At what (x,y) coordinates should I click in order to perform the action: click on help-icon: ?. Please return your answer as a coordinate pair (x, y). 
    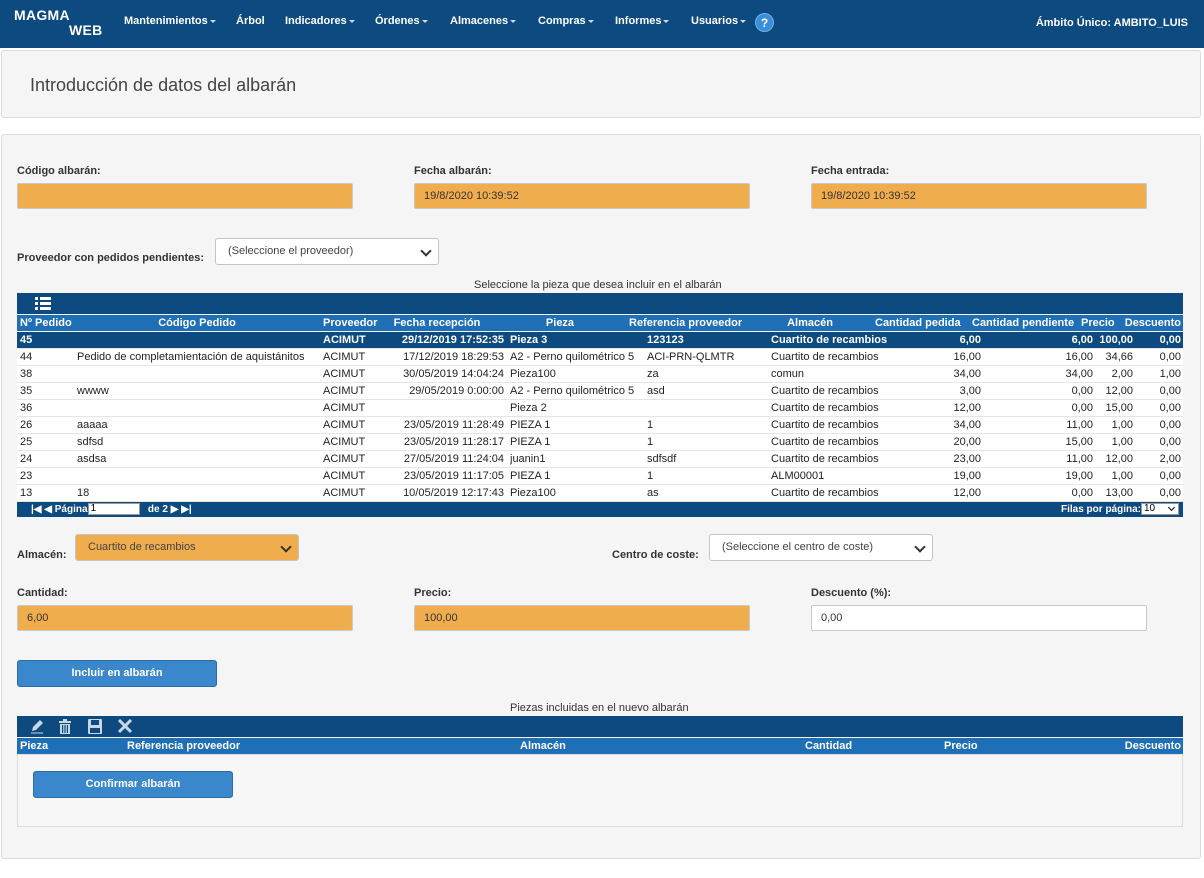
    Looking at the image, I should click on (764, 22).